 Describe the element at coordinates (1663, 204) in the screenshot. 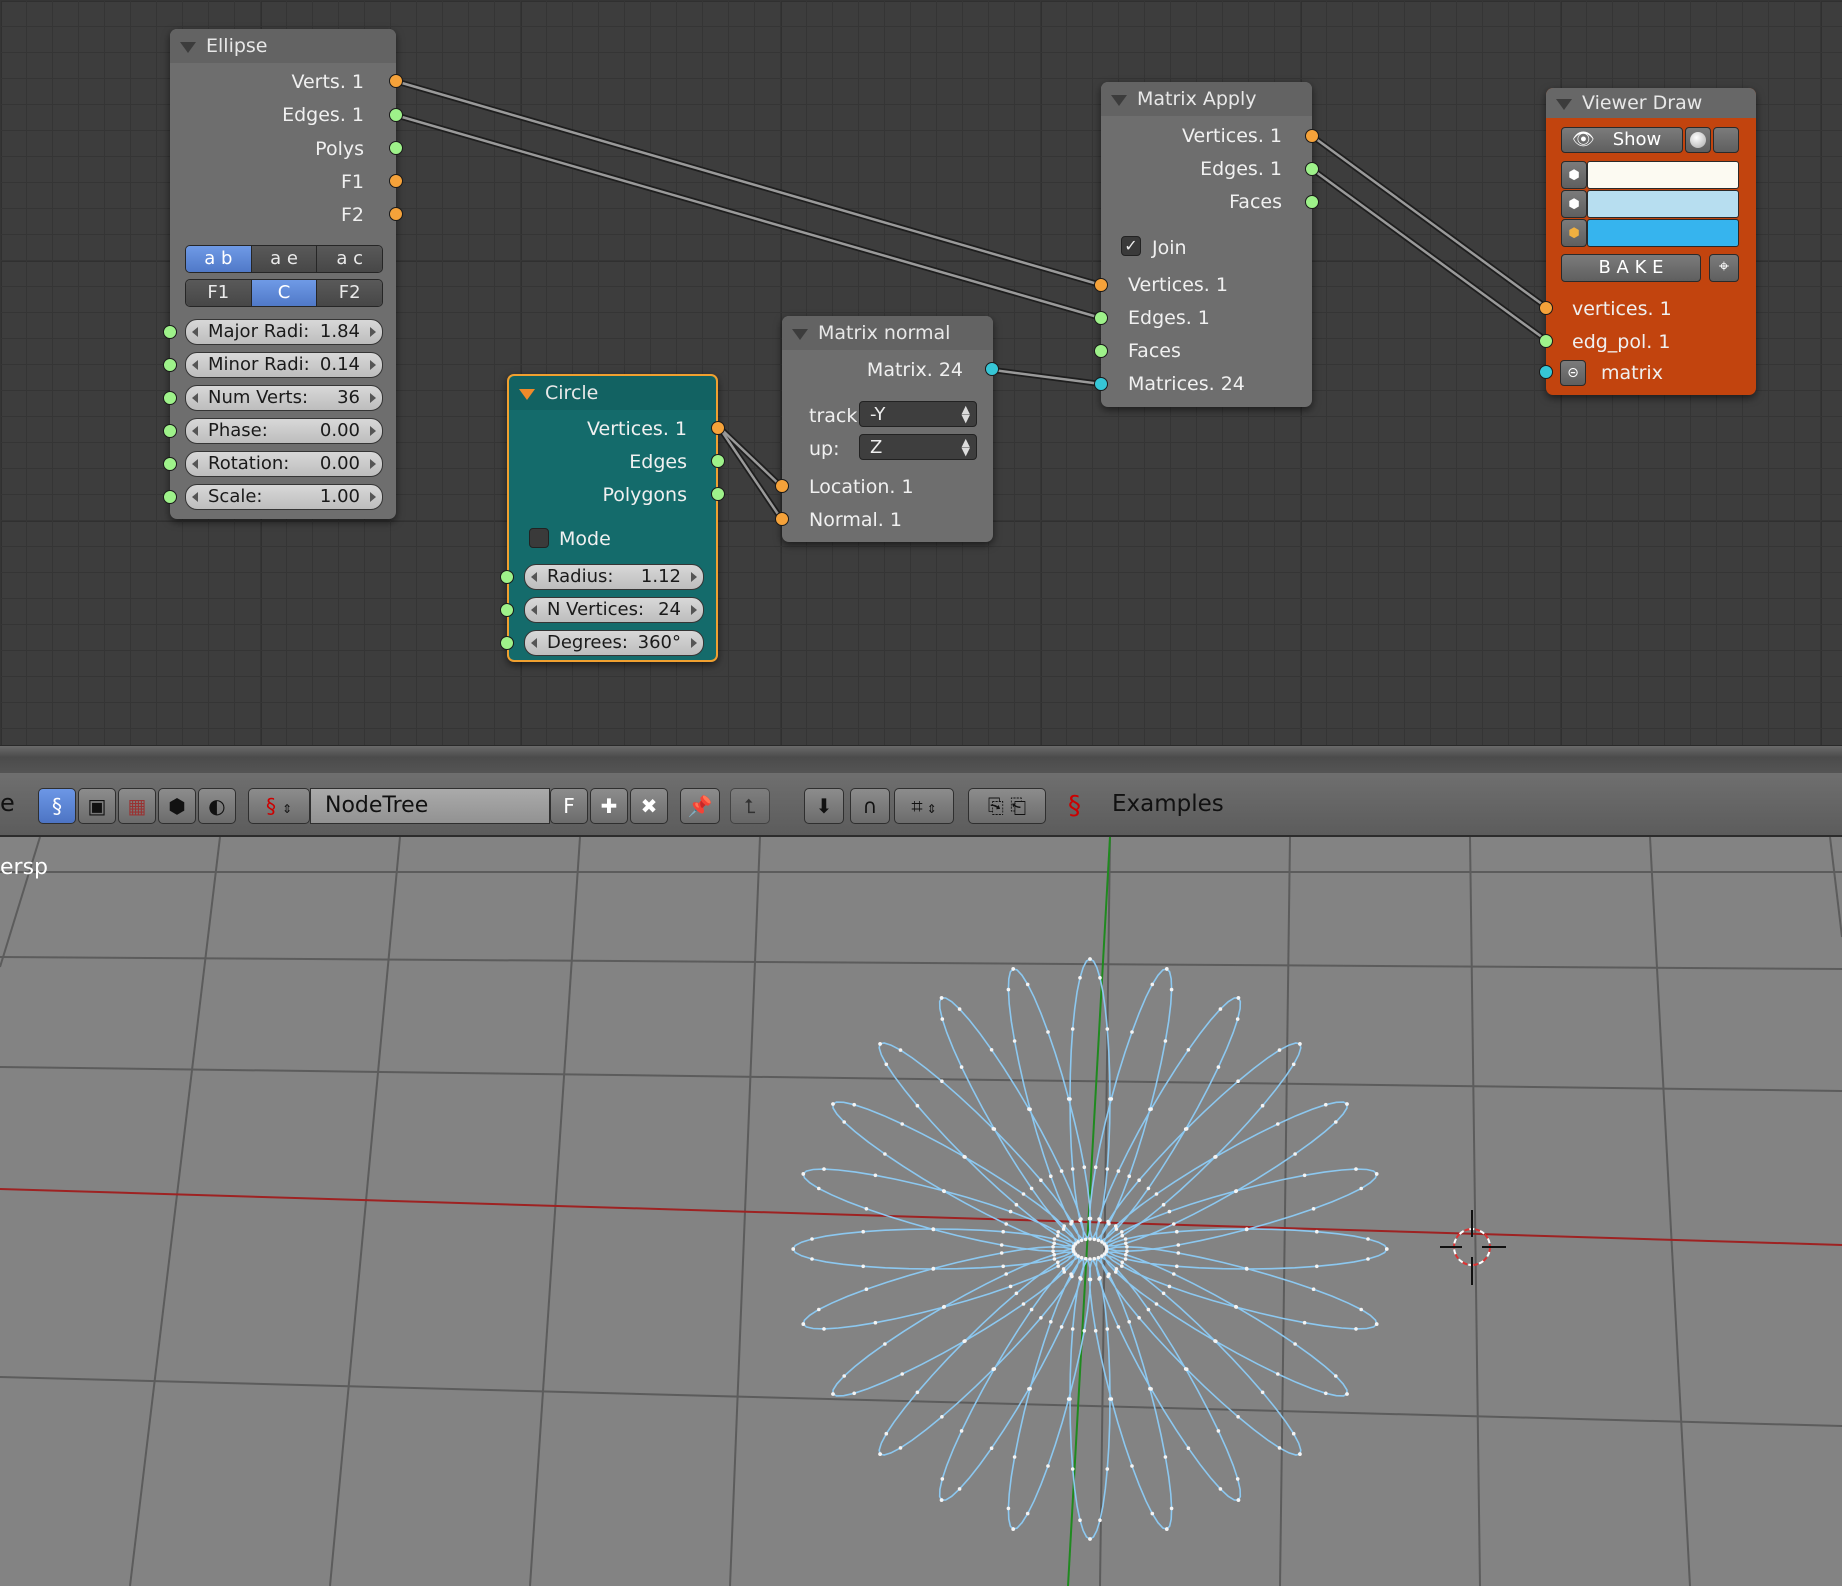

I see `edge-color-swatch` at that location.